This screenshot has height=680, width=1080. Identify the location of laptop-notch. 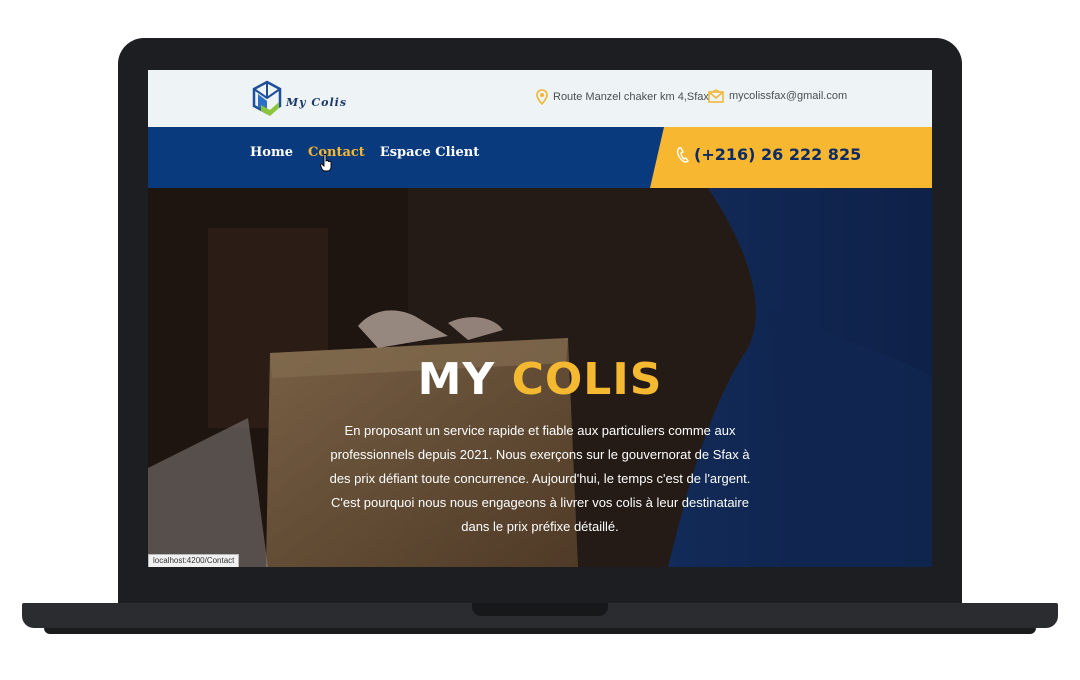
(540, 609).